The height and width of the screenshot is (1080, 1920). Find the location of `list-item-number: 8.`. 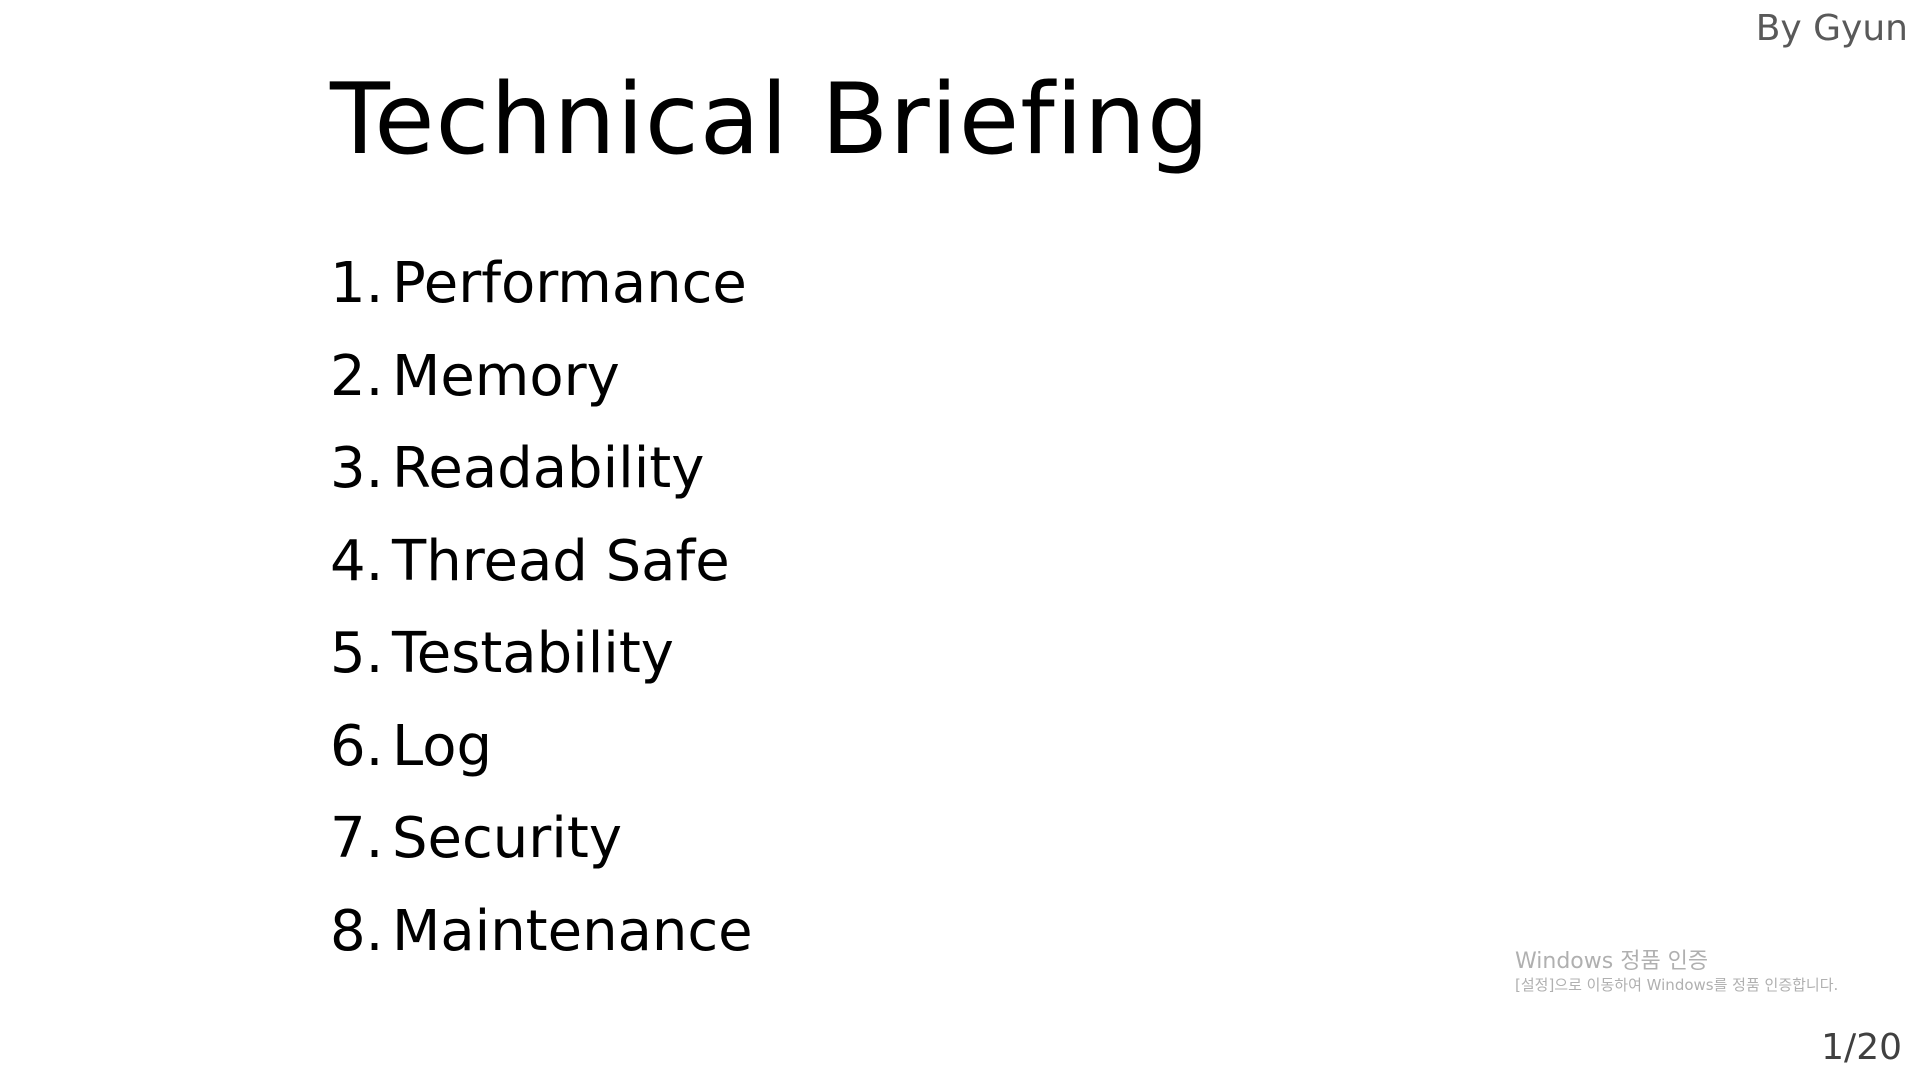

list-item-number: 8. is located at coordinates (357, 931).